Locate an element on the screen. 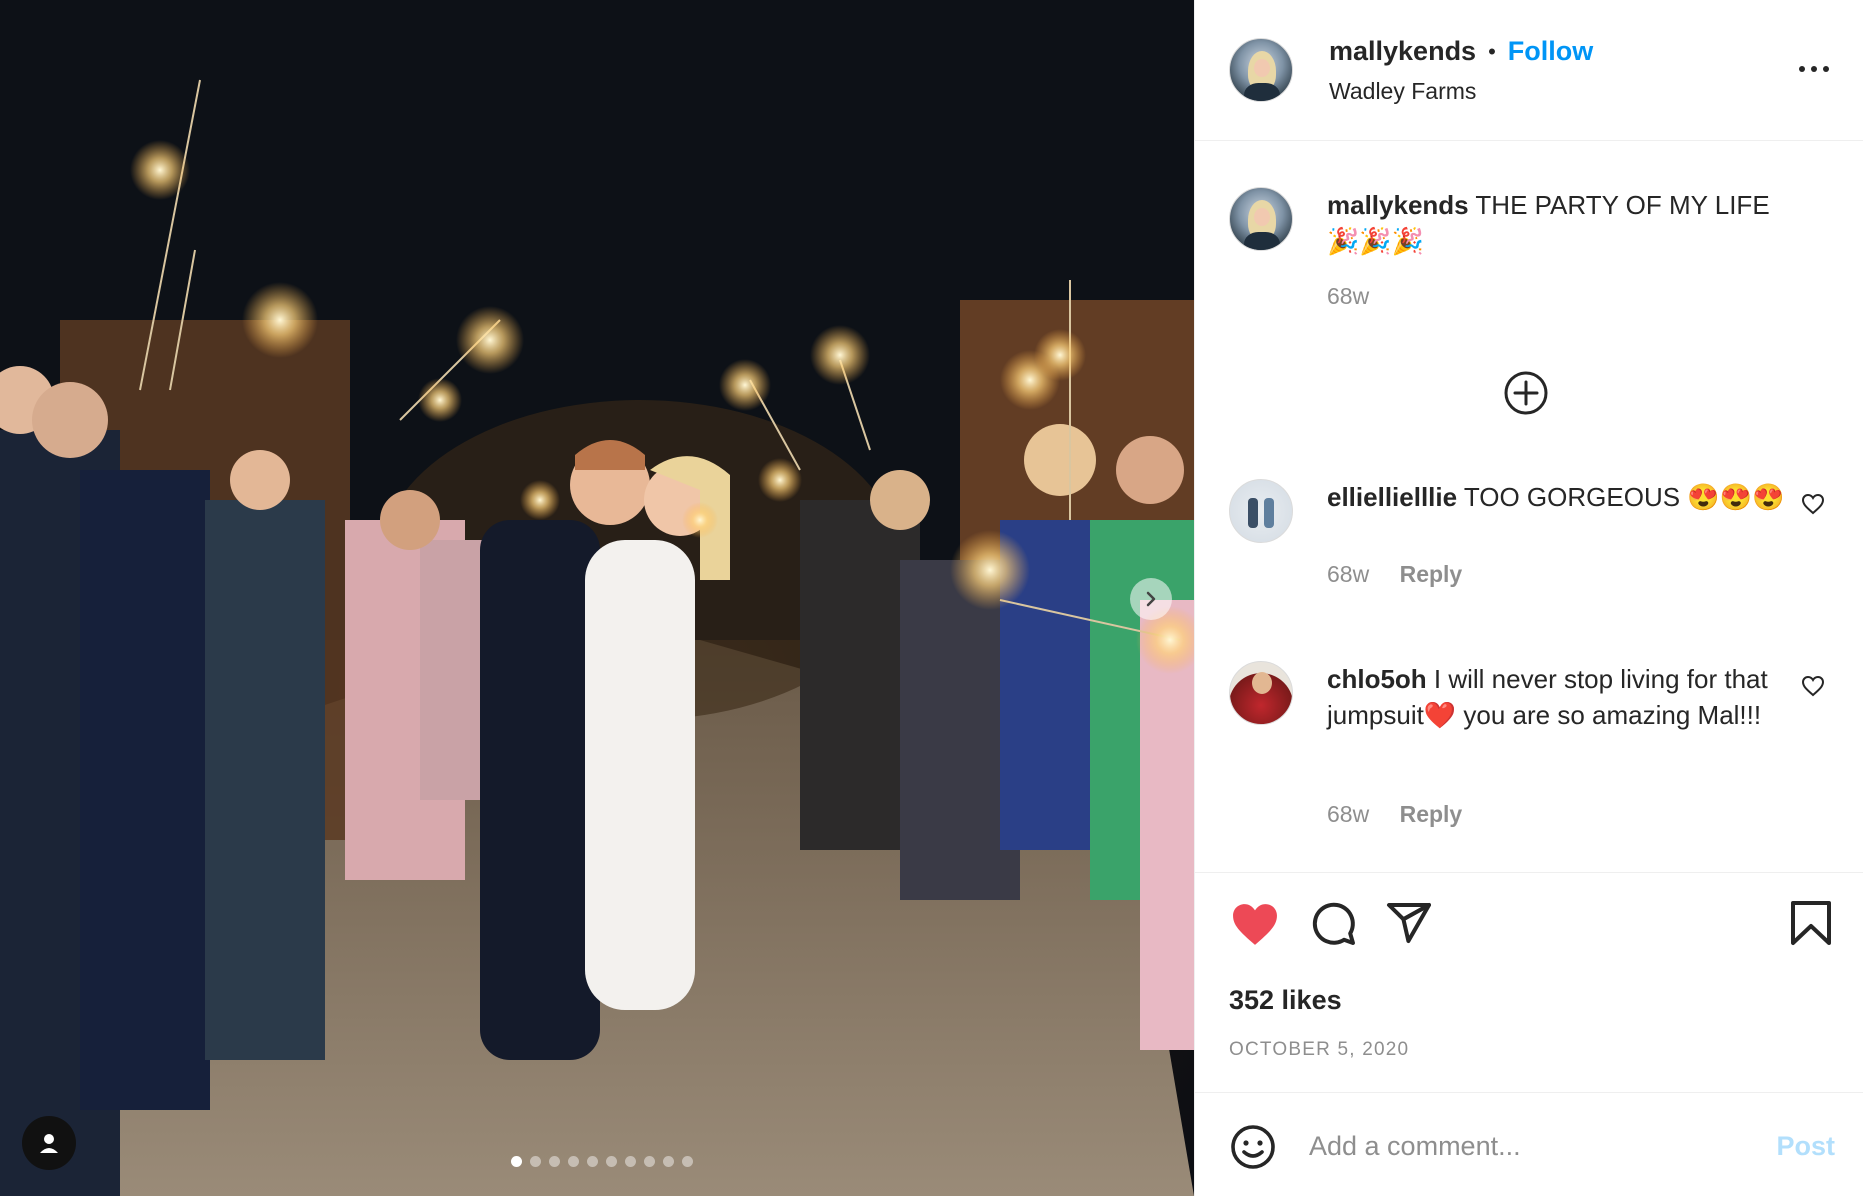 Image resolution: width=1863 pixels, height=1197 pixels. comment-username: elliellielllie is located at coordinates (1392, 497).